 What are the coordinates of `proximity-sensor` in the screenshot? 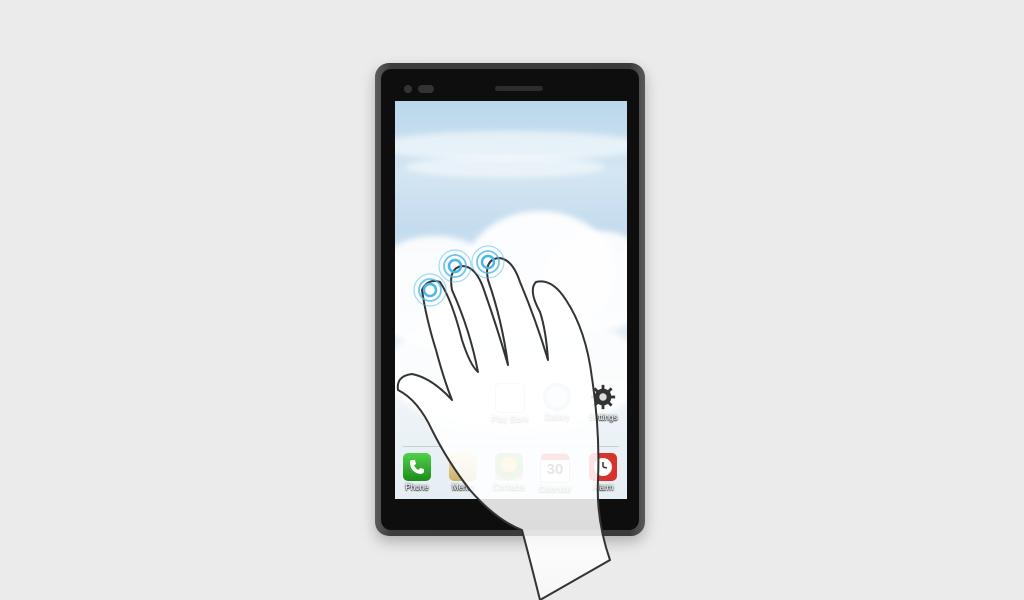 It's located at (426, 89).